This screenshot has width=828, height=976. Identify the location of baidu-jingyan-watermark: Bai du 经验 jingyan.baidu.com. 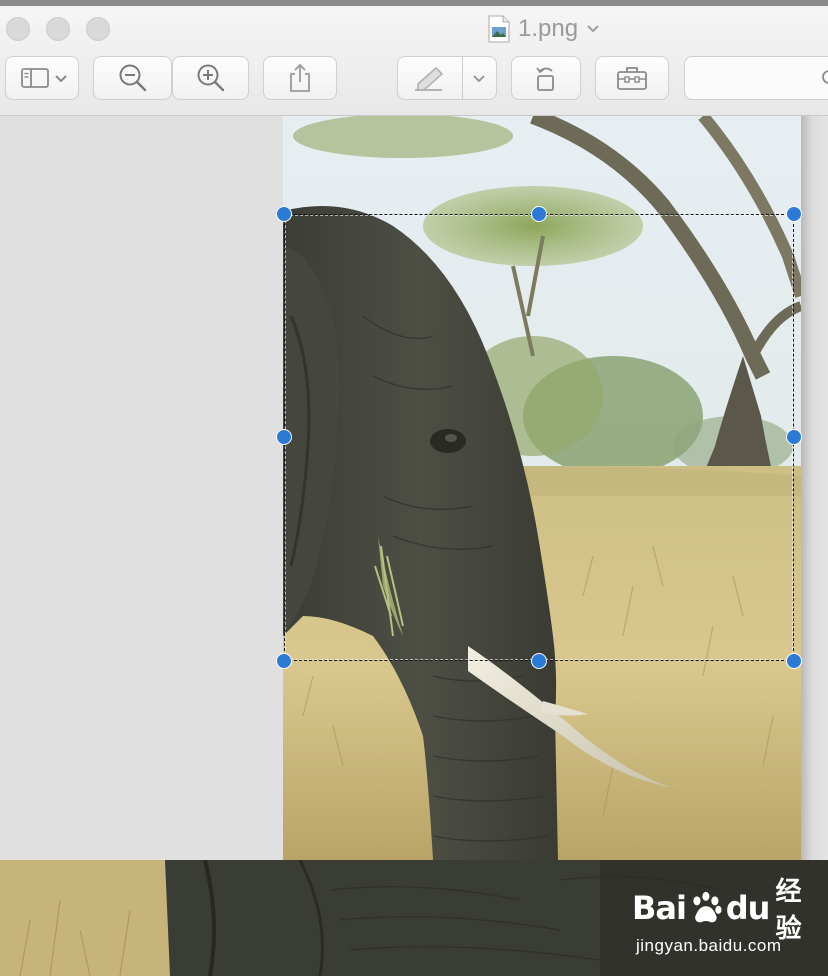
(727, 920).